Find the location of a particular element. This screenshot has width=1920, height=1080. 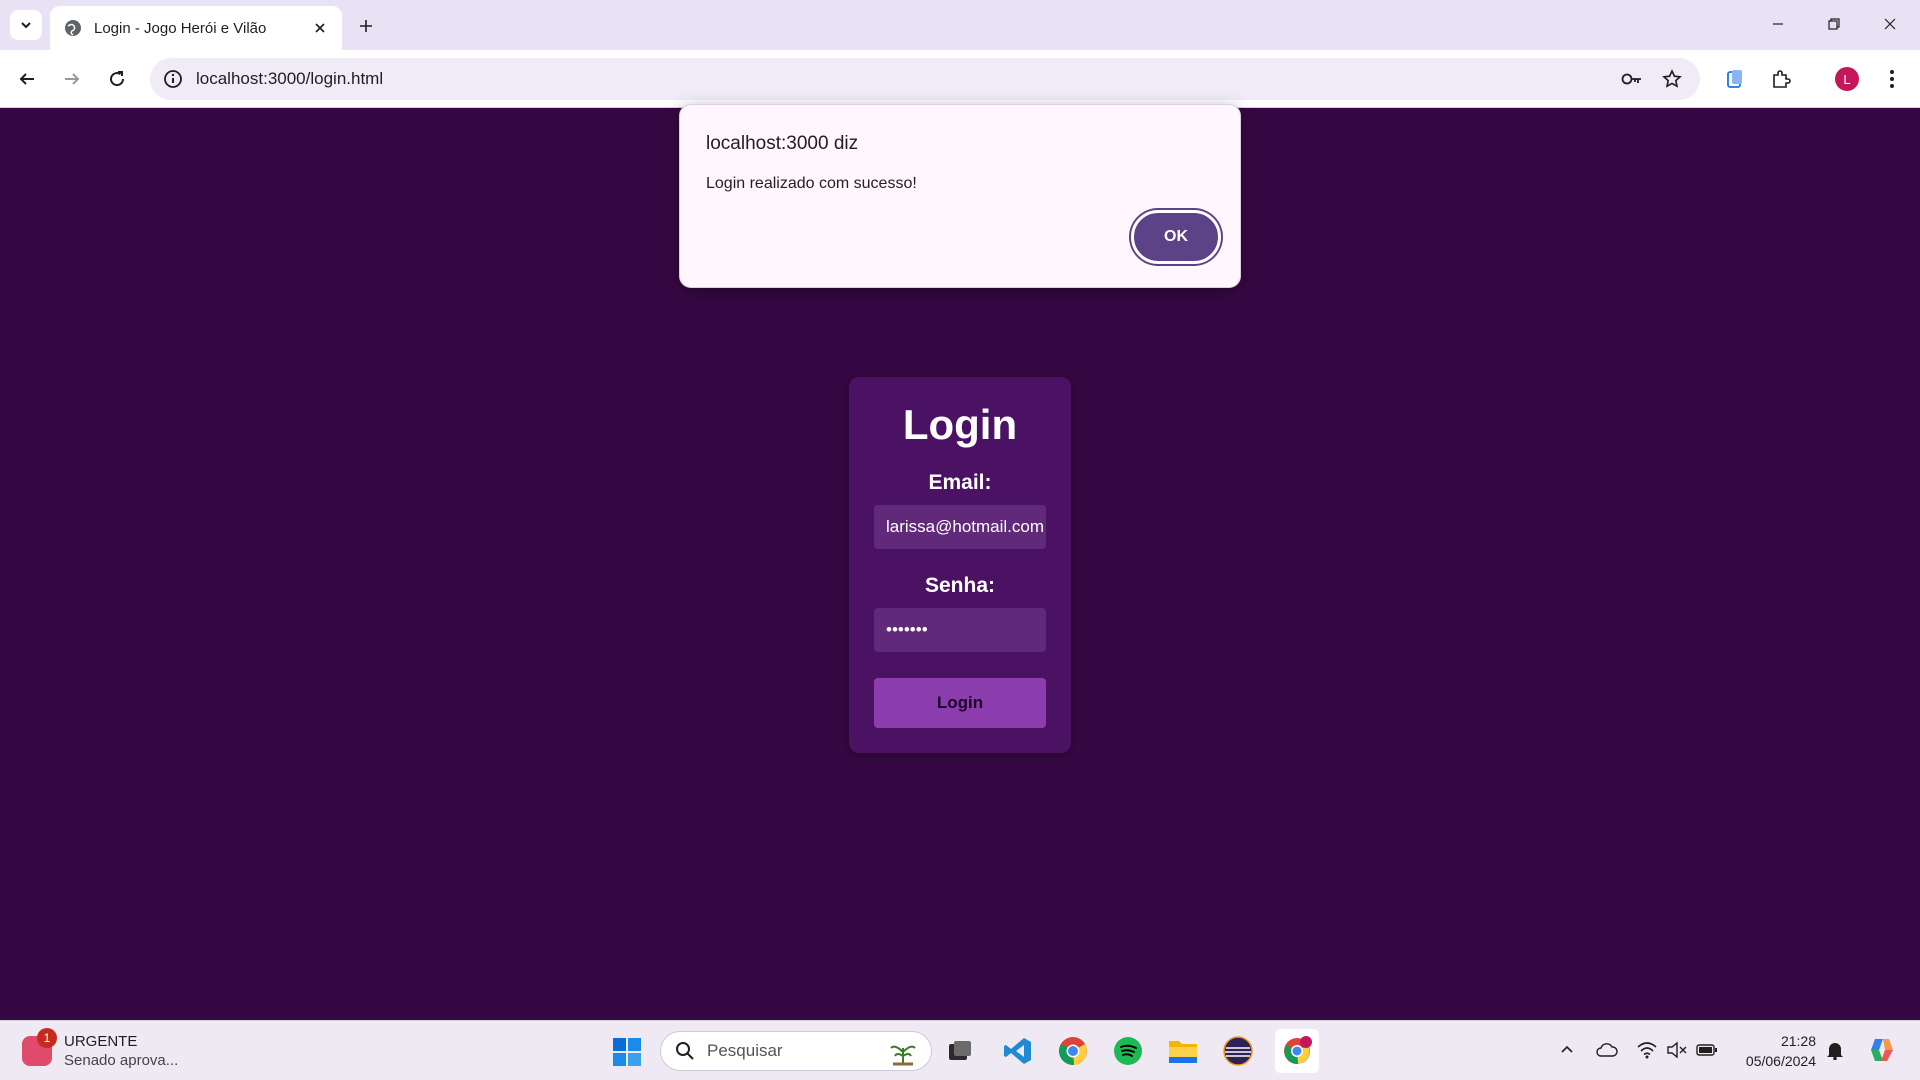

alert-message: Login realizado com sucesso! is located at coordinates (811, 183).